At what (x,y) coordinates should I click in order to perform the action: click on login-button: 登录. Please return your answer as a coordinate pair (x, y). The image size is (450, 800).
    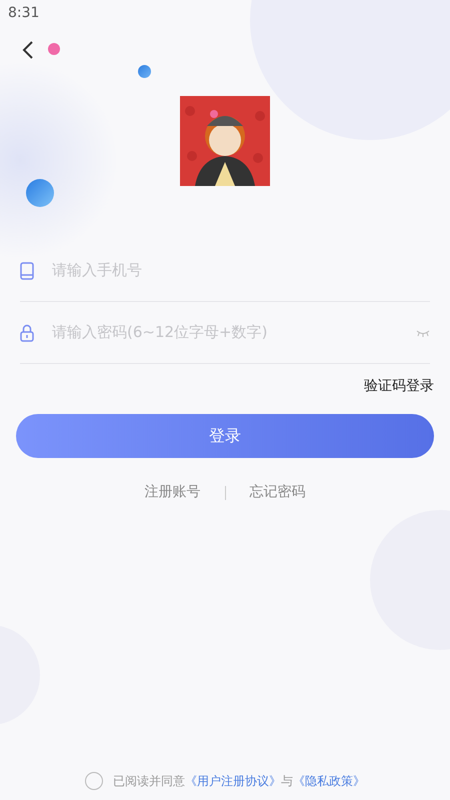
    Looking at the image, I should click on (225, 436).